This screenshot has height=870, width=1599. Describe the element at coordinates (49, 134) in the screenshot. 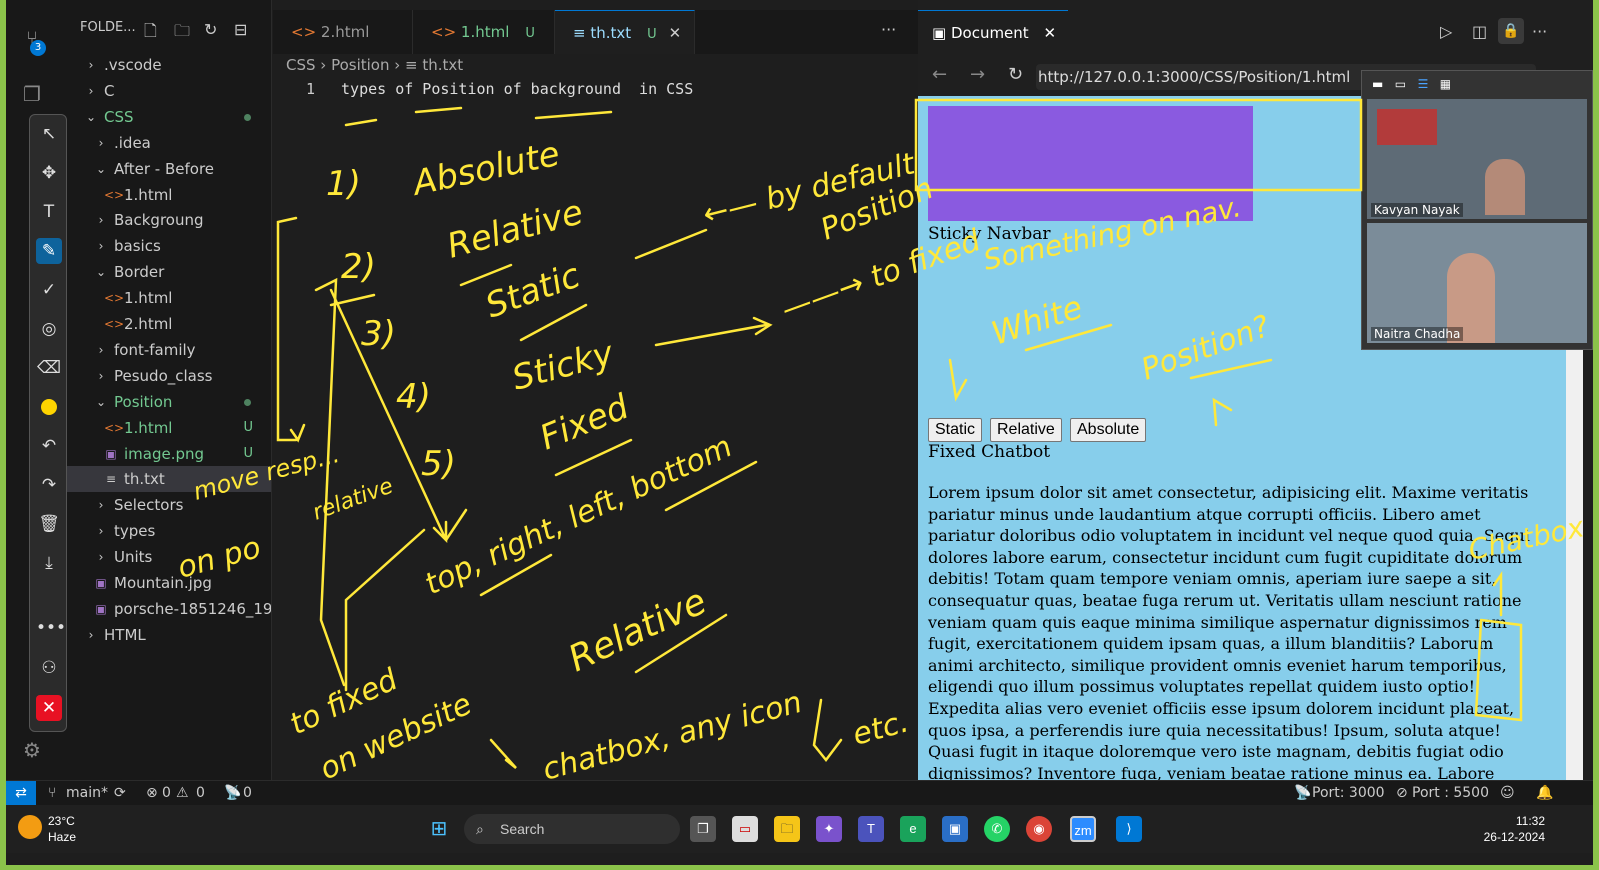

I see `pointer-icon: ↖` at that location.